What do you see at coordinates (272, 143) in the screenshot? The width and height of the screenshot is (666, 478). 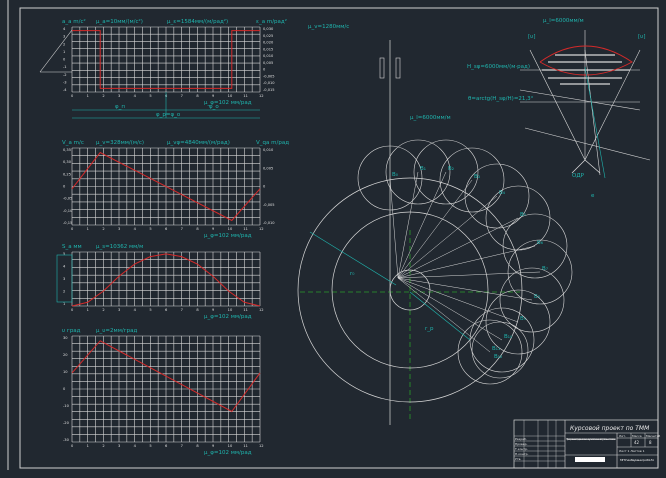 I see `right-axis-label: V_qa m/рад` at bounding box center [272, 143].